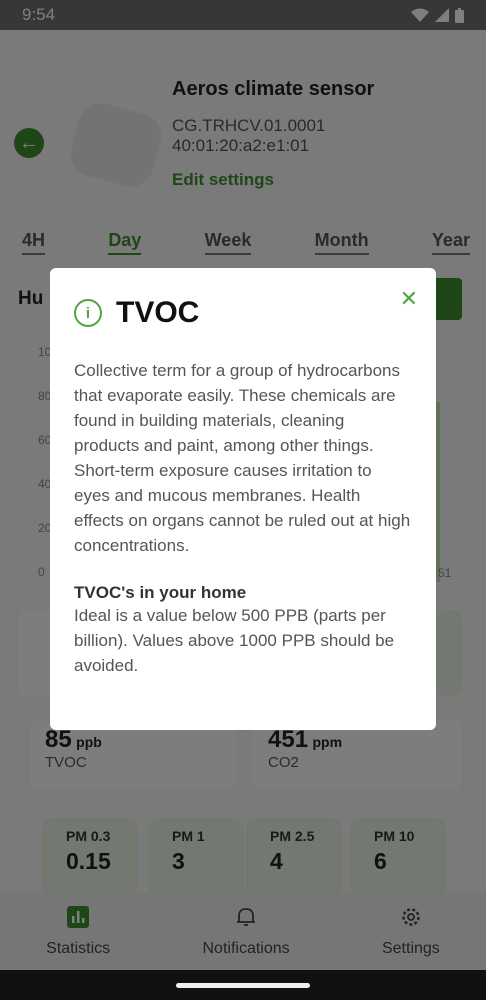 This screenshot has height=1000, width=486. What do you see at coordinates (160, 592) in the screenshot?
I see `dialog-subtitle: TVOC's in your home` at bounding box center [160, 592].